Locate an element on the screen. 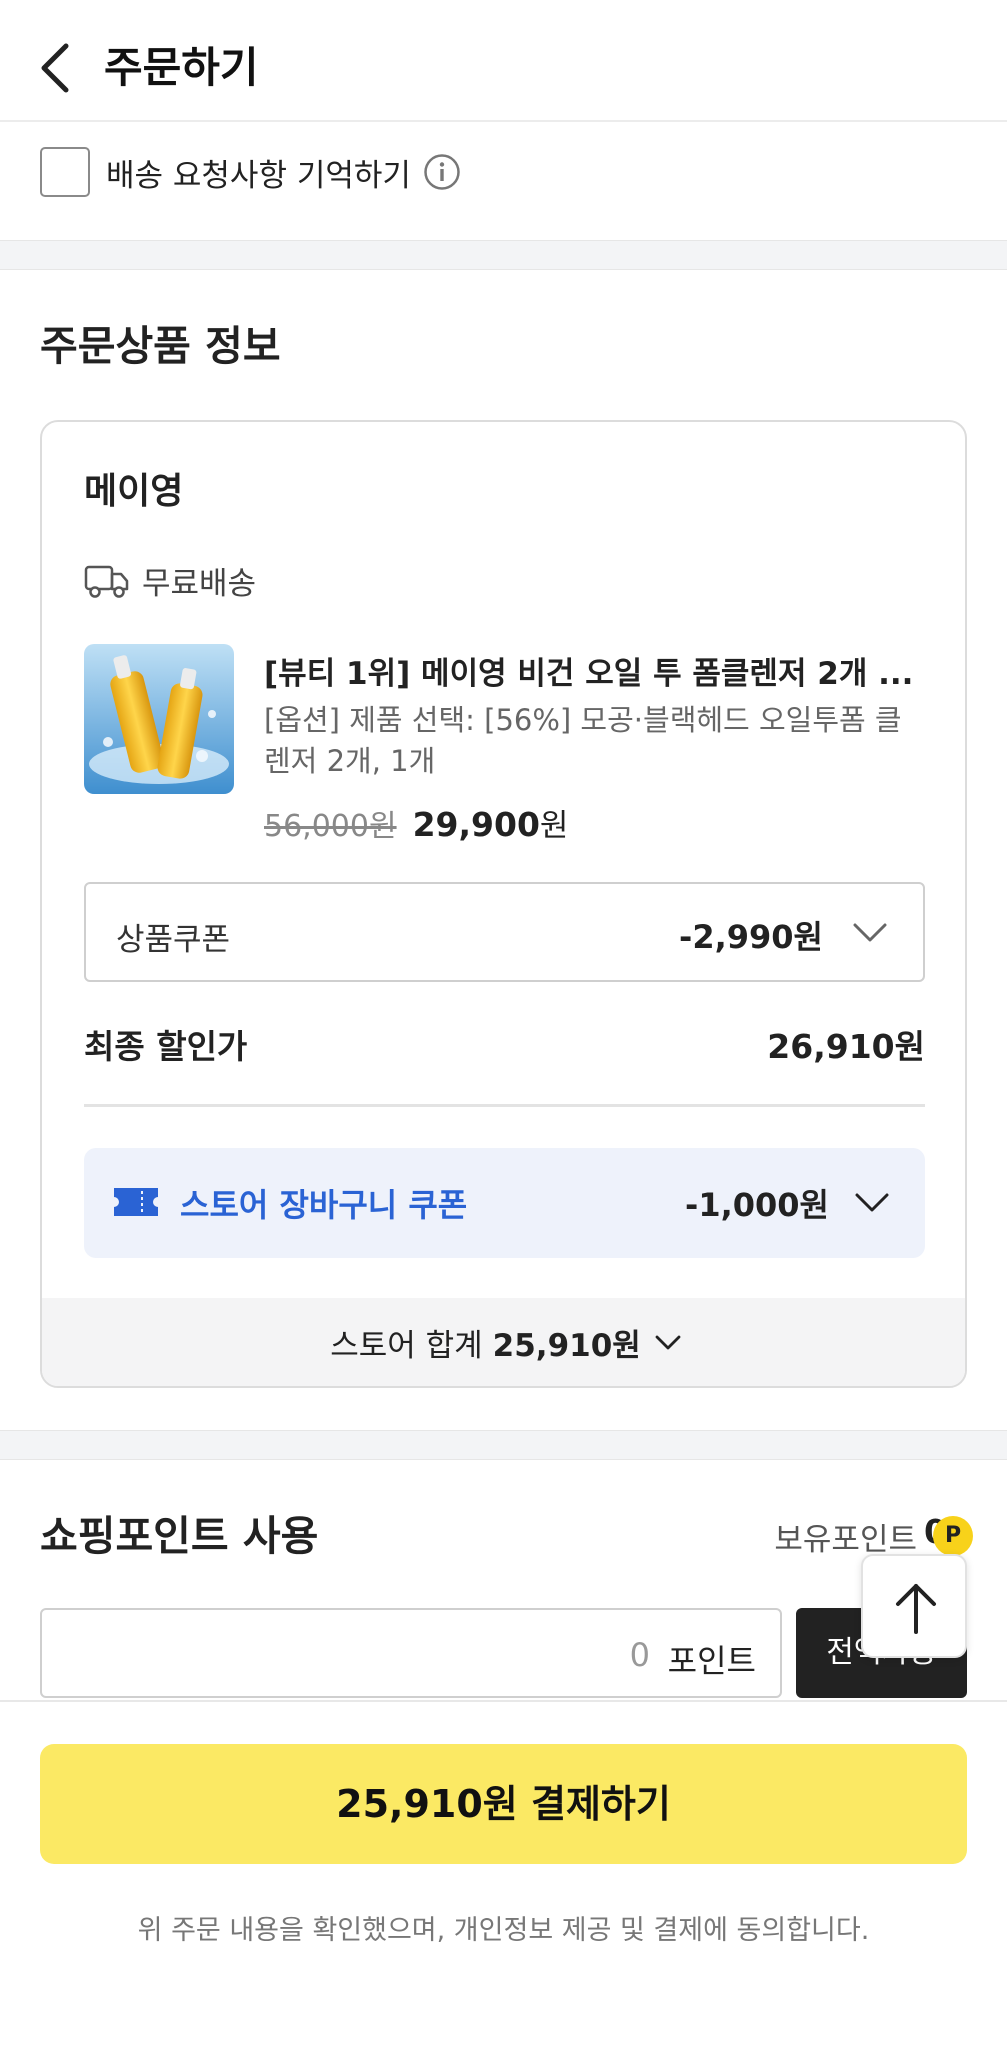 The height and width of the screenshot is (2048, 1007). points-input: 0 포인트 is located at coordinates (411, 1653).